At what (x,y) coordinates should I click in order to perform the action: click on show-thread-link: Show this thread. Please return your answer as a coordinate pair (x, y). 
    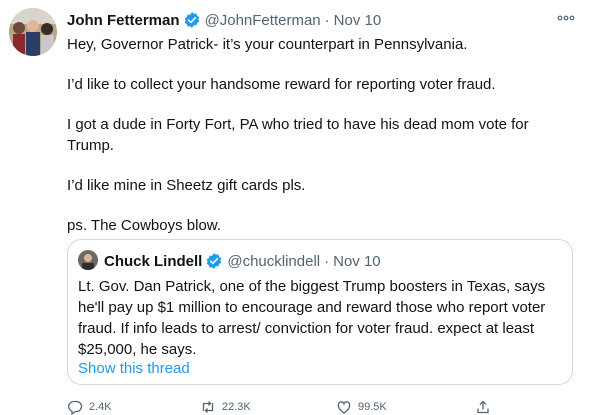
    Looking at the image, I should click on (134, 368).